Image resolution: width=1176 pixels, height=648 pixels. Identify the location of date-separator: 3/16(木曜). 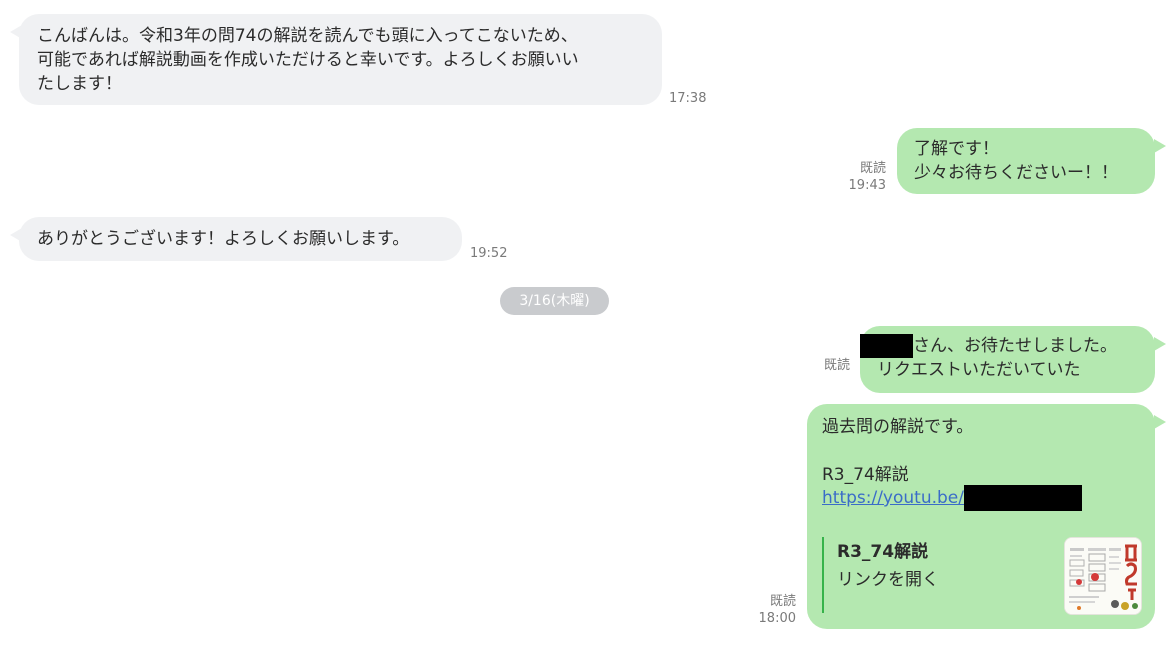
(554, 301).